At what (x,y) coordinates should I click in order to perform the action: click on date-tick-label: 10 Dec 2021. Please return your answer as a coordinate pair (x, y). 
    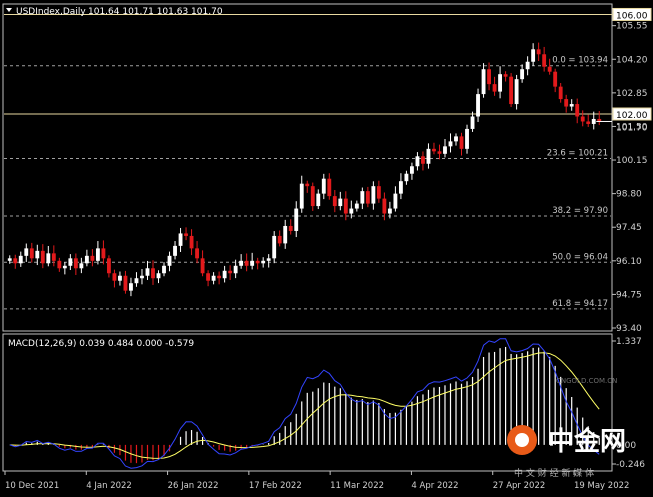
    Looking at the image, I should click on (32, 486).